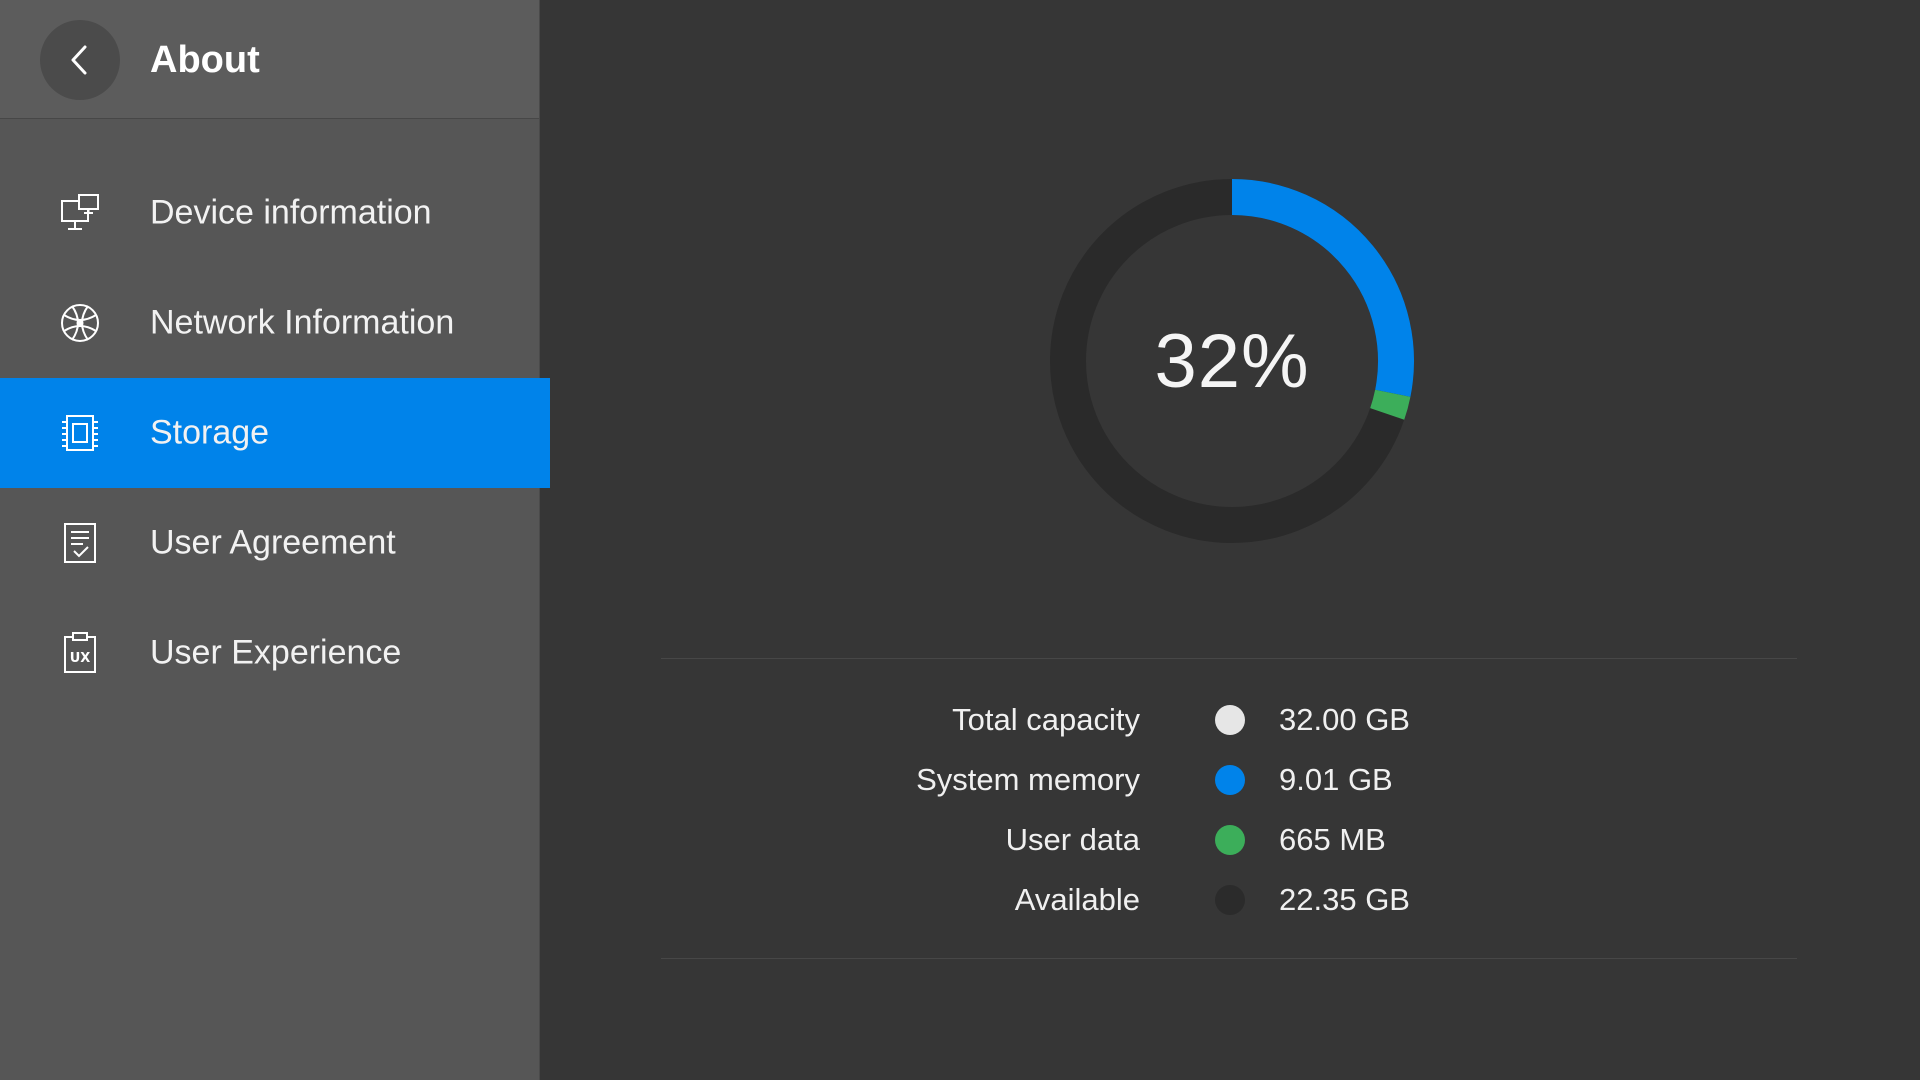 The image size is (1920, 1080). Describe the element at coordinates (1344, 719) in the screenshot. I see `legend-value: 32.00 GB` at that location.